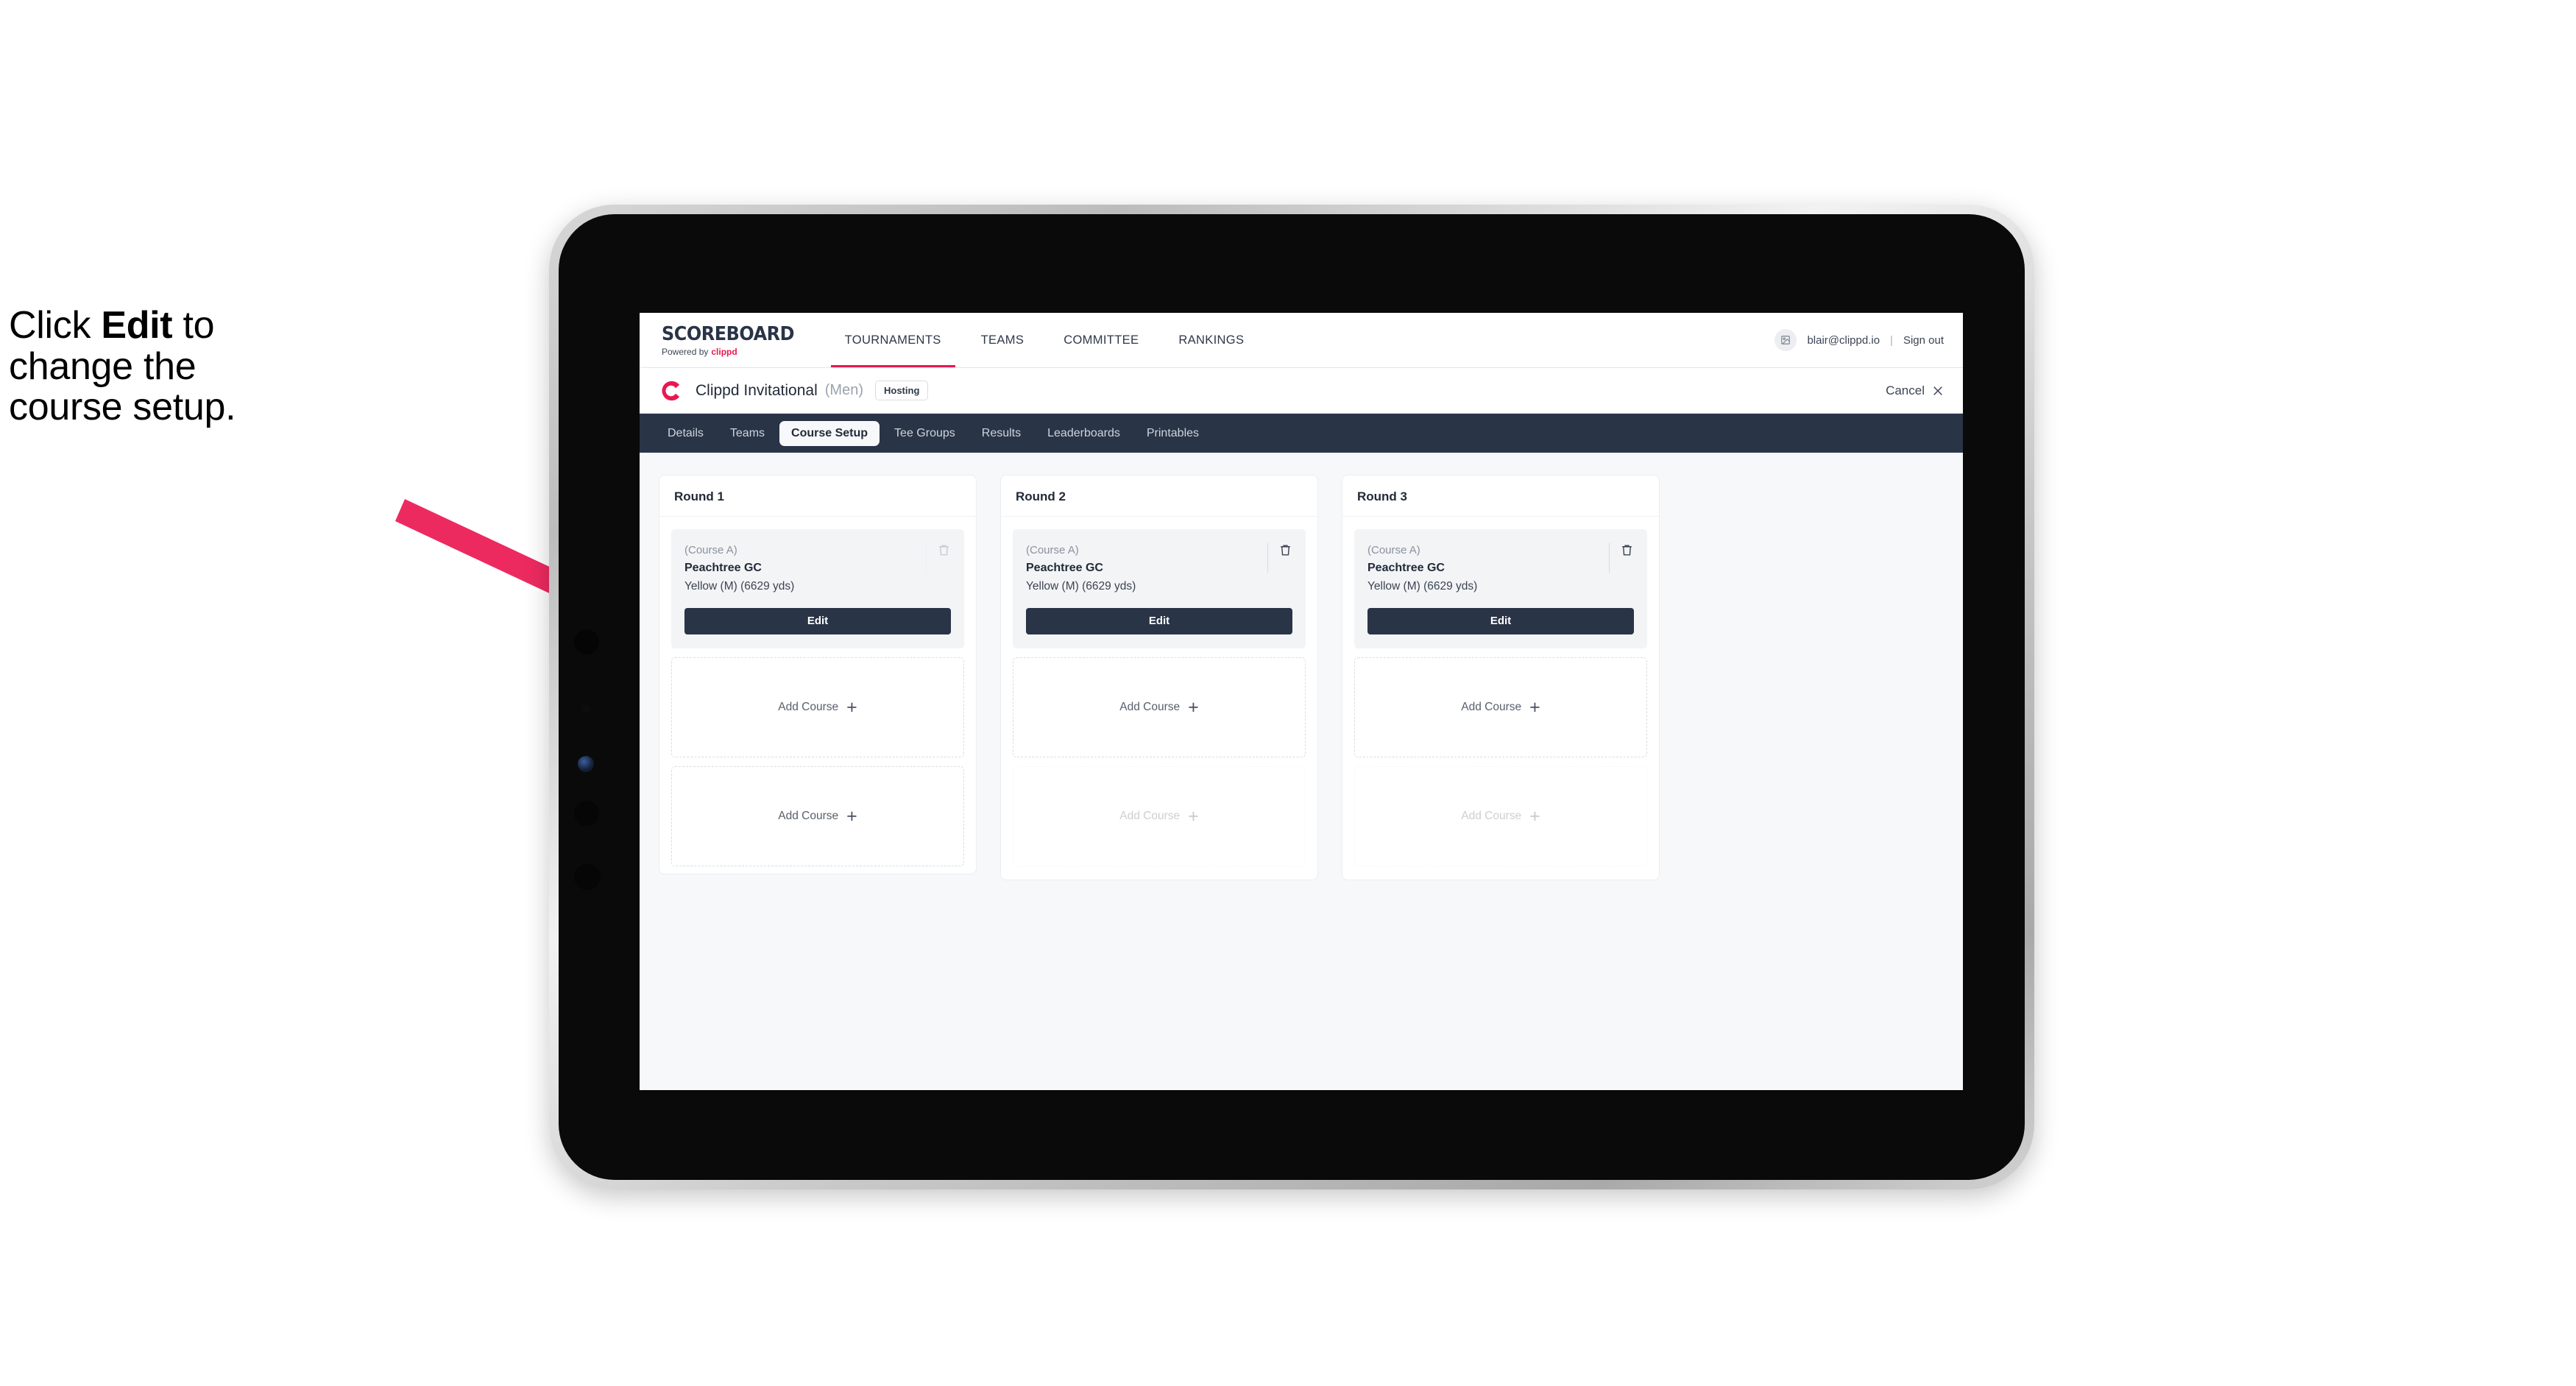 This screenshot has width=2576, height=1386. Describe the element at coordinates (1301, 391) in the screenshot. I see `tournament-subheader: Clippd Invitational (Men) Hosting Cancel` at that location.